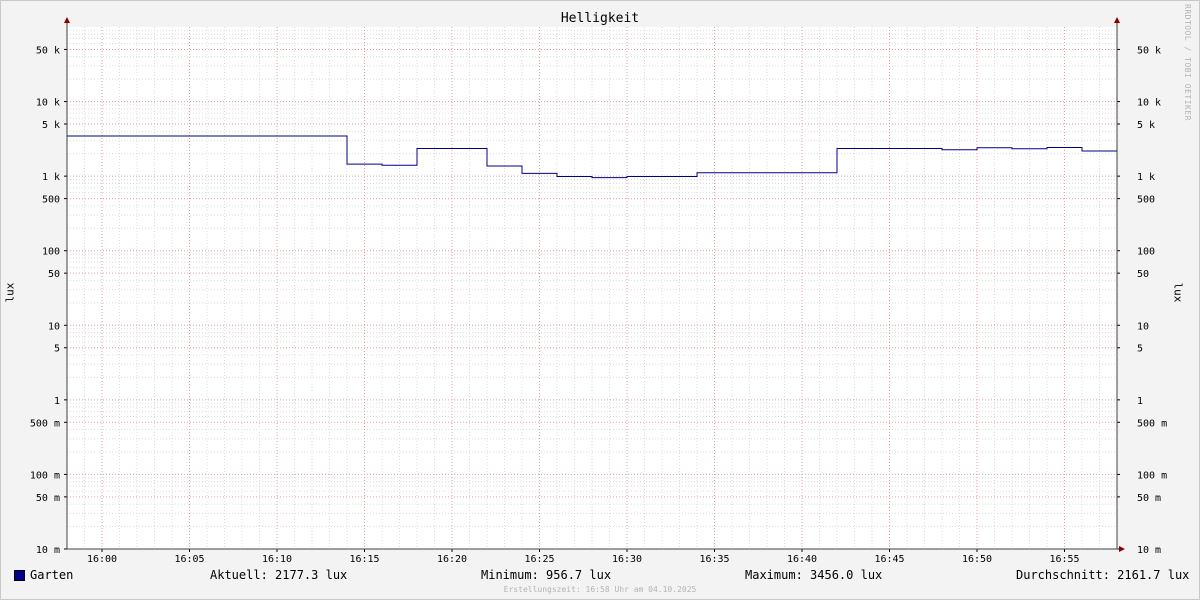  Describe the element at coordinates (48, 103) in the screenshot. I see `y-tick-label-left: 10 k` at that location.